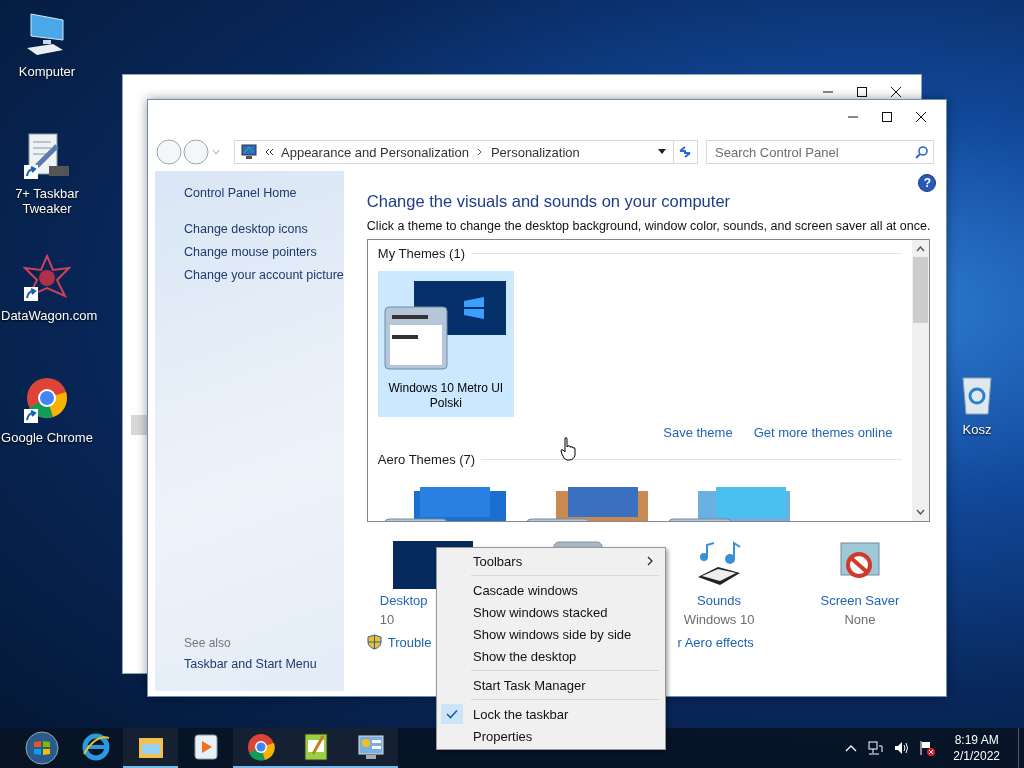 The width and height of the screenshot is (1024, 768). Describe the element at coordinates (403, 600) in the screenshot. I see `setting-link: Desktop` at that location.